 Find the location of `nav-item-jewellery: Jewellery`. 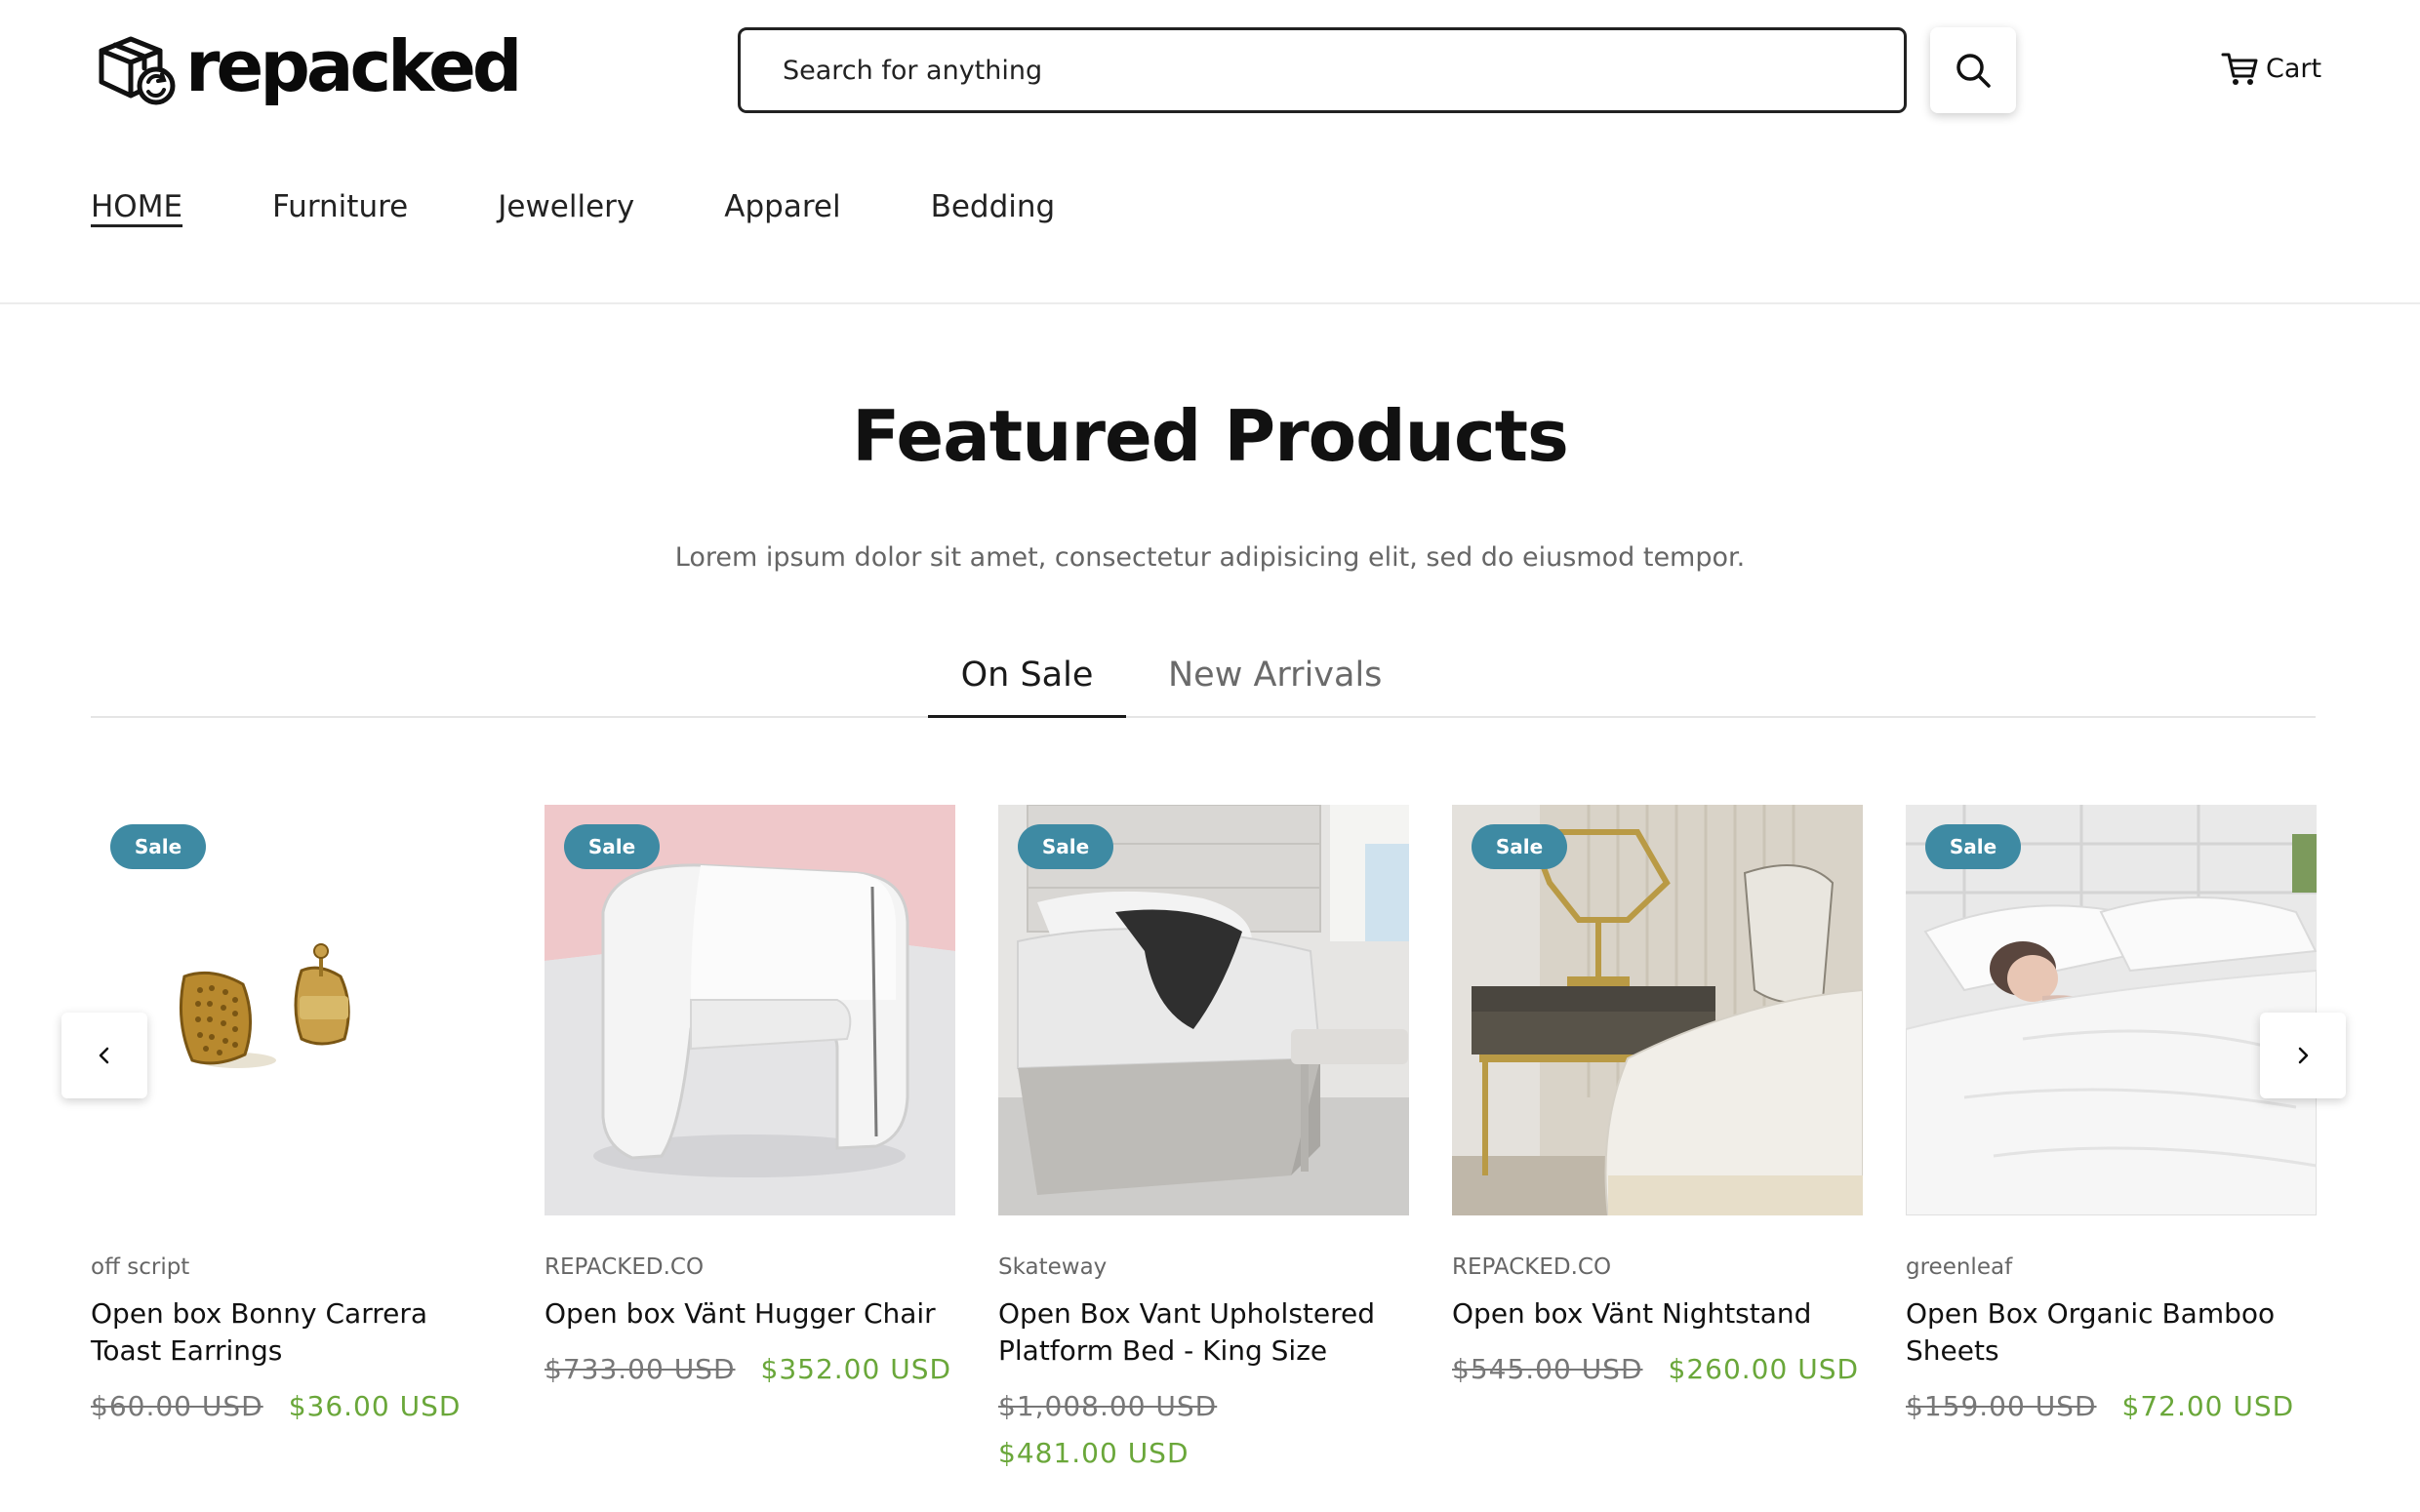

nav-item-jewellery: Jewellery is located at coordinates (566, 206).